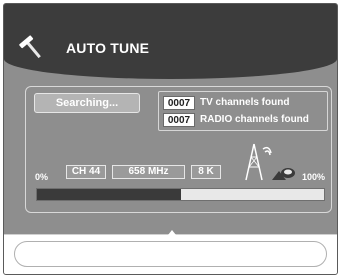 The width and height of the screenshot is (340, 276). Describe the element at coordinates (254, 119) in the screenshot. I see `radio-count-label: RADIO channels found` at that location.